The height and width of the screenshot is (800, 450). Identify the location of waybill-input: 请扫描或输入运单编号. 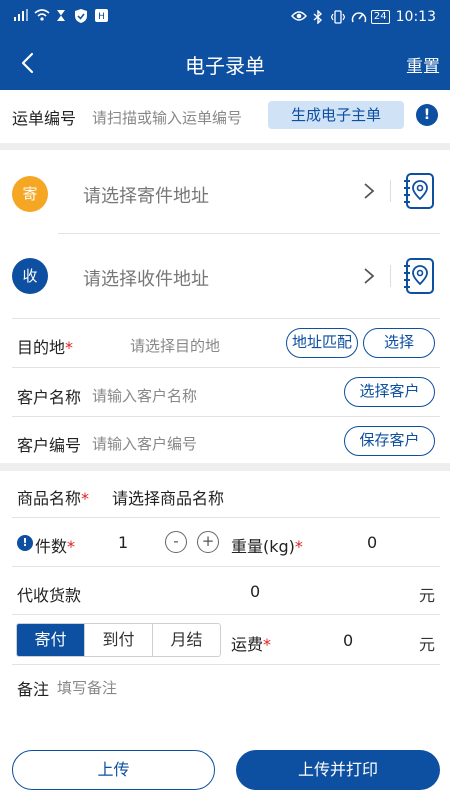
(167, 117).